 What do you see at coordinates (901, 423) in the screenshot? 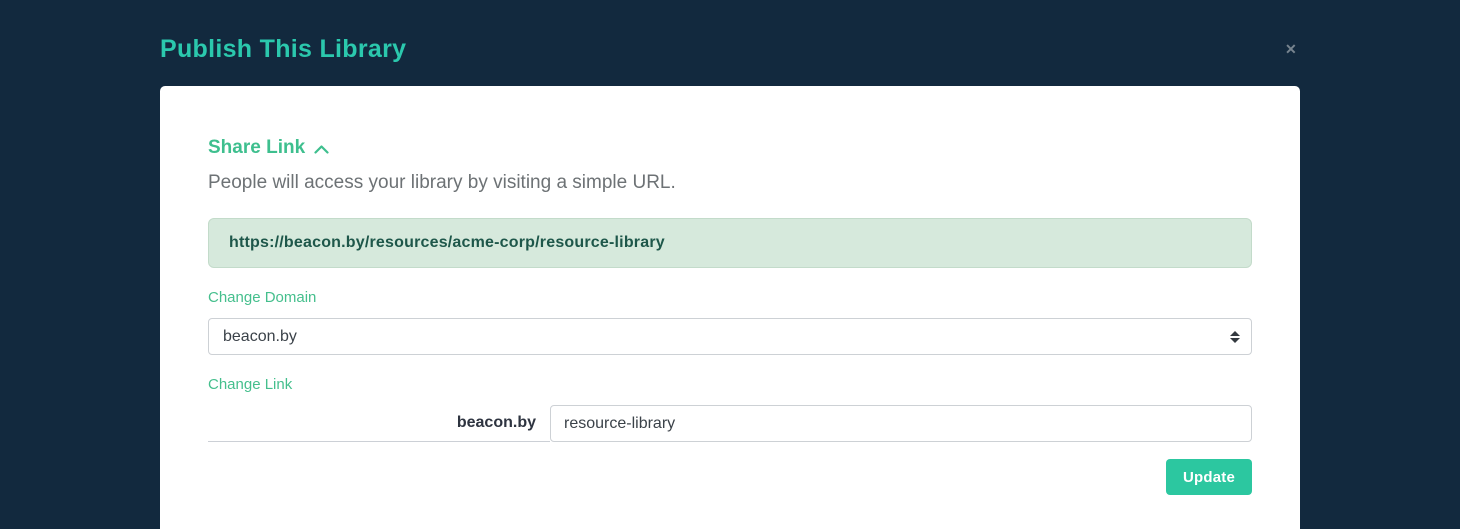
I see `link-slug-input` at bounding box center [901, 423].